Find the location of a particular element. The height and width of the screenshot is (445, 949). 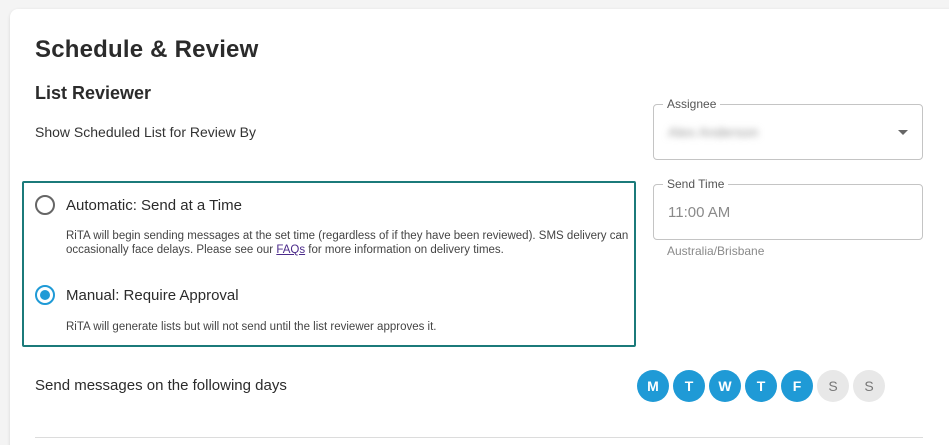

timezone-label: Australia/Brisbane is located at coordinates (716, 251).